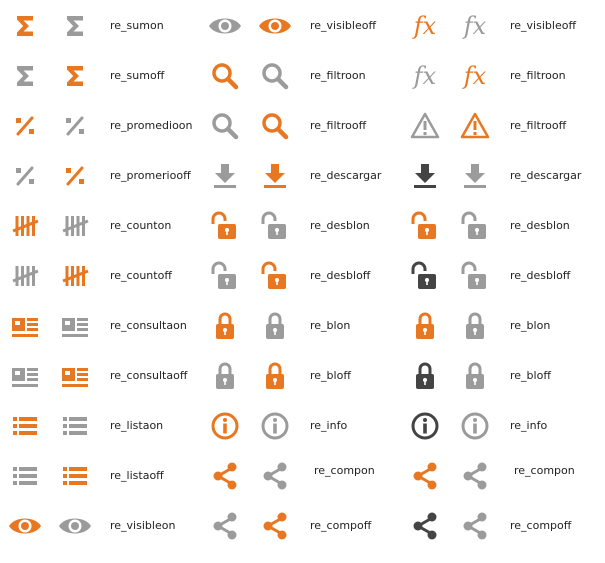 The height and width of the screenshot is (563, 605). I want to click on icon-label: re_listaoff, so click(137, 475).